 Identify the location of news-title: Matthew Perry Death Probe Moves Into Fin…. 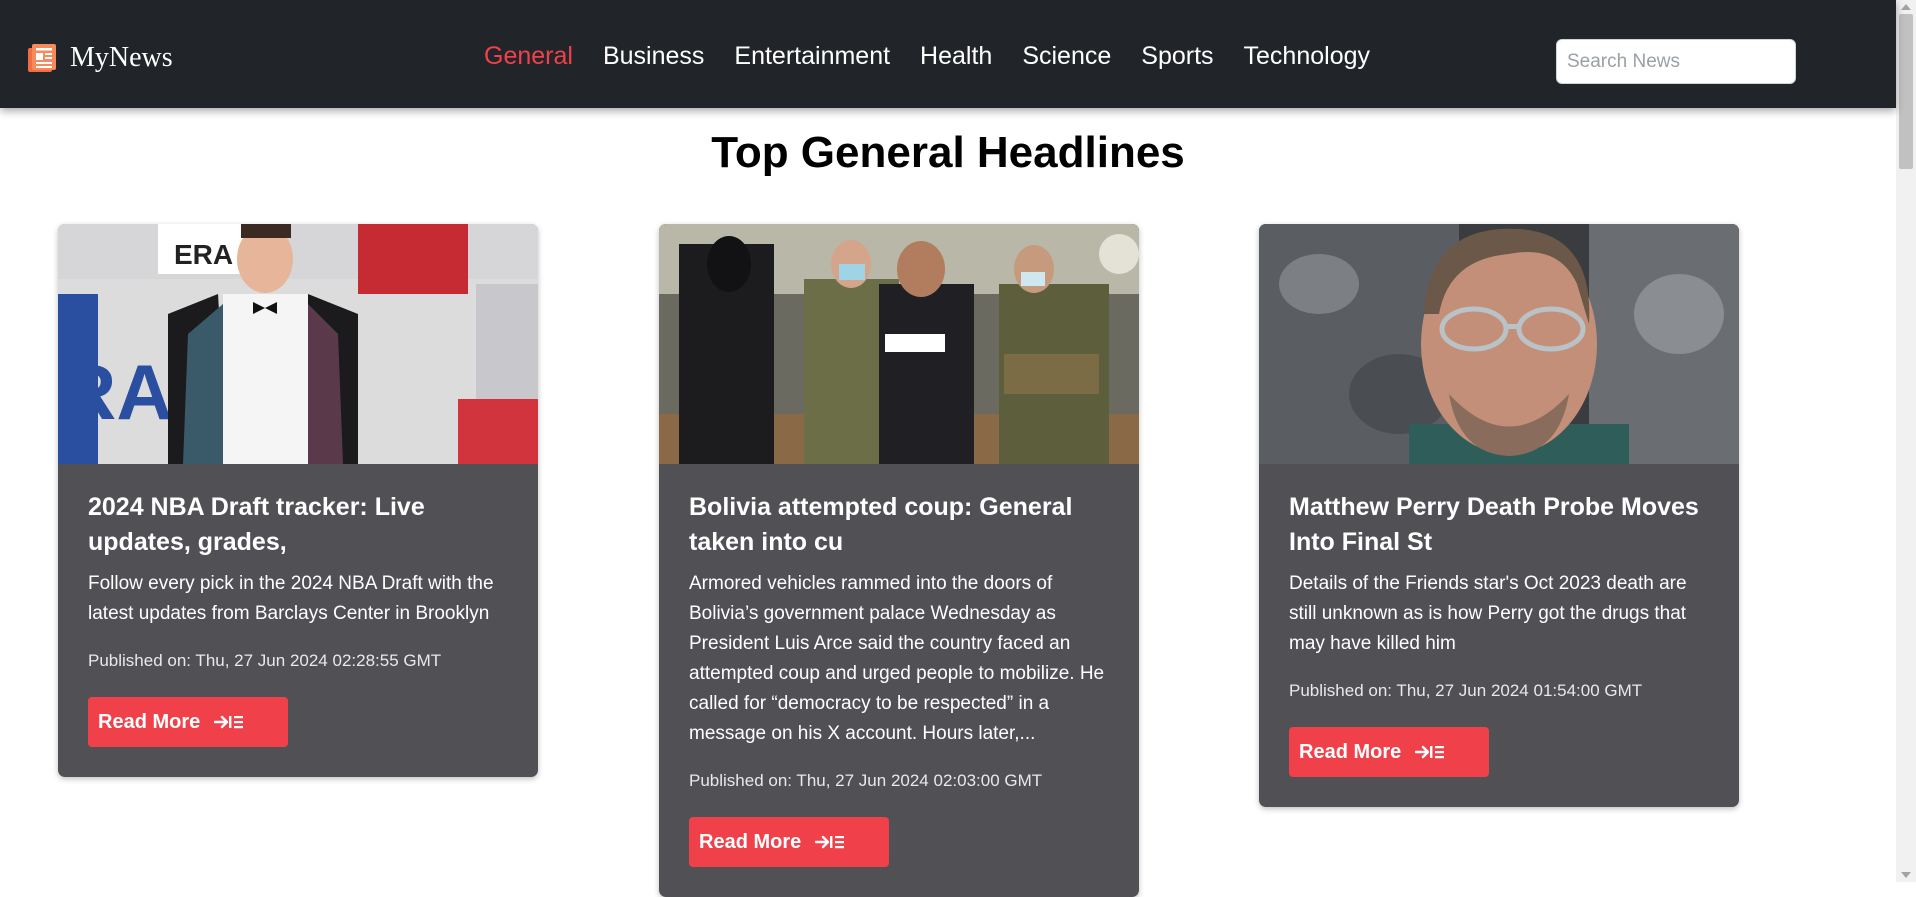
(1494, 524).